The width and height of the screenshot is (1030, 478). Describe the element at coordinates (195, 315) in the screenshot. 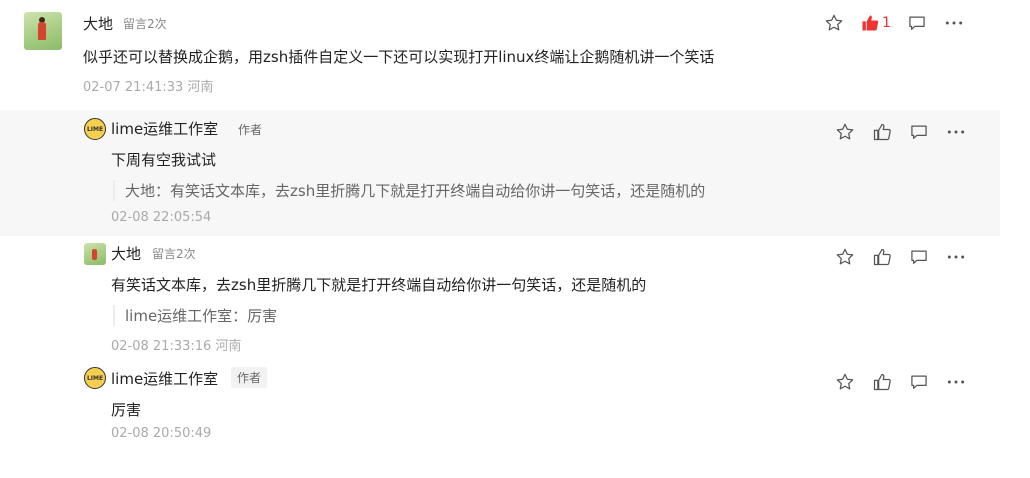

I see `quoted-reply: lime运维工作室：厉害` at that location.